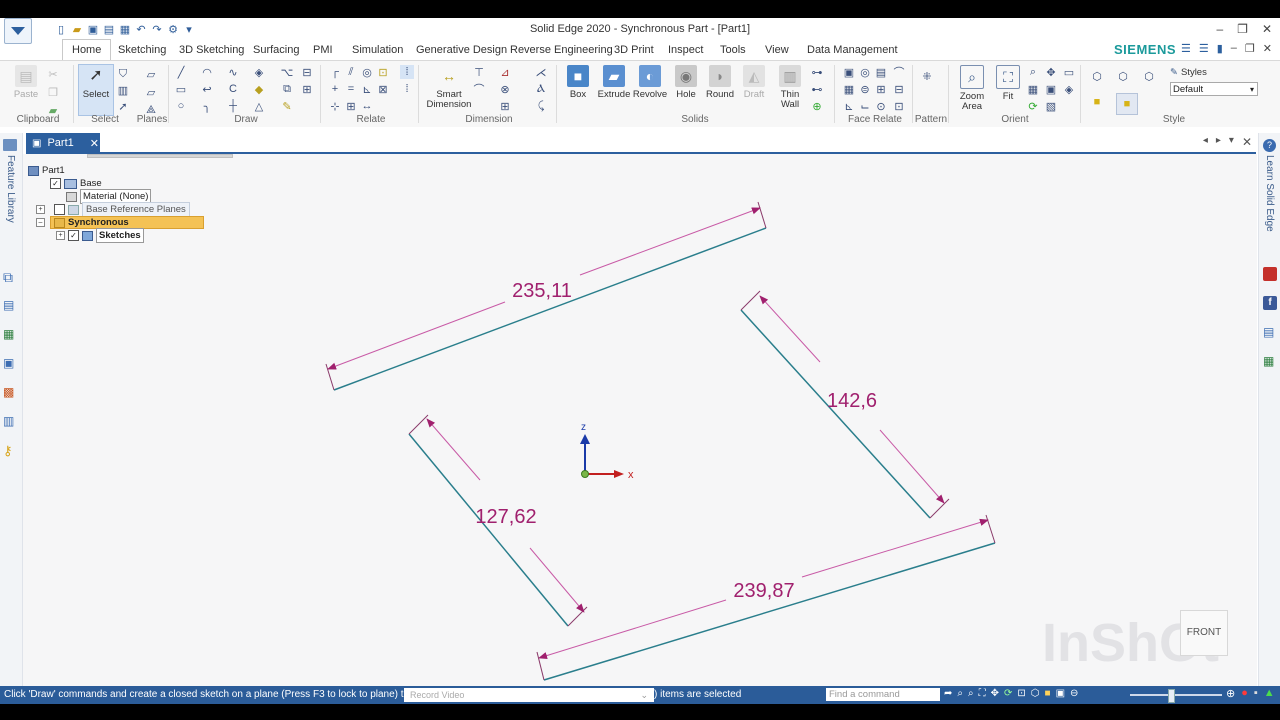 The width and height of the screenshot is (1280, 720). Describe the element at coordinates (698, 694) in the screenshot. I see `selection-count: ) items are selected` at that location.